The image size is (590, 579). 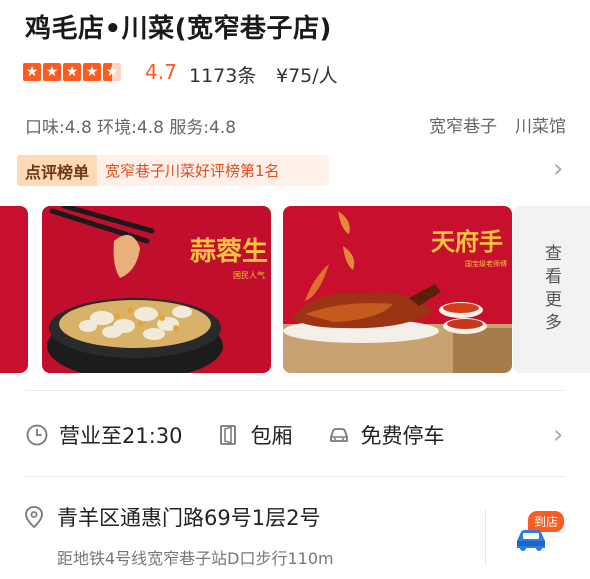 I want to click on ranking-text: 宽窄巷子川菜好评榜第1名, so click(x=192, y=171).